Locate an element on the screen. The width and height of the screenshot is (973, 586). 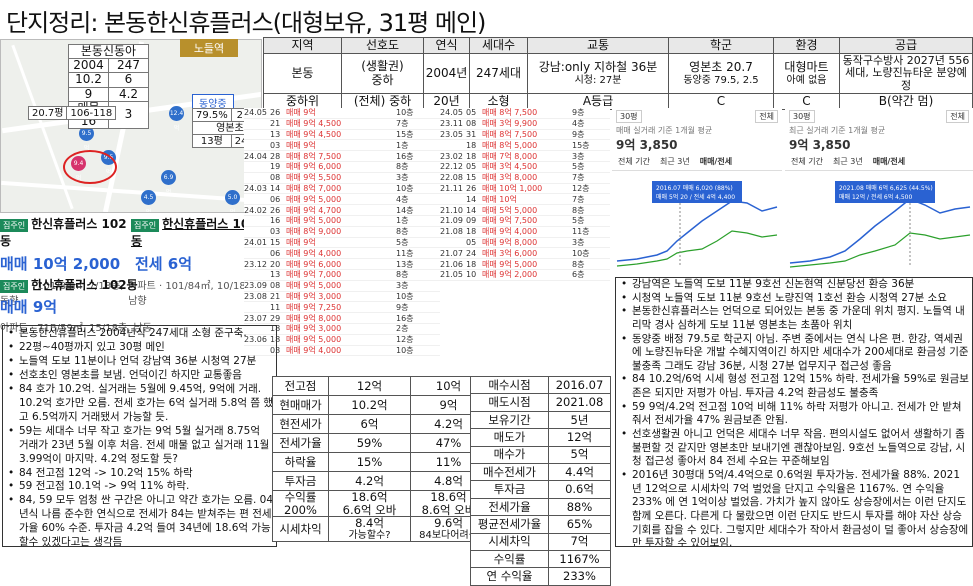
trade-cell: 매매 9억 is located at coordinates (301, 113).